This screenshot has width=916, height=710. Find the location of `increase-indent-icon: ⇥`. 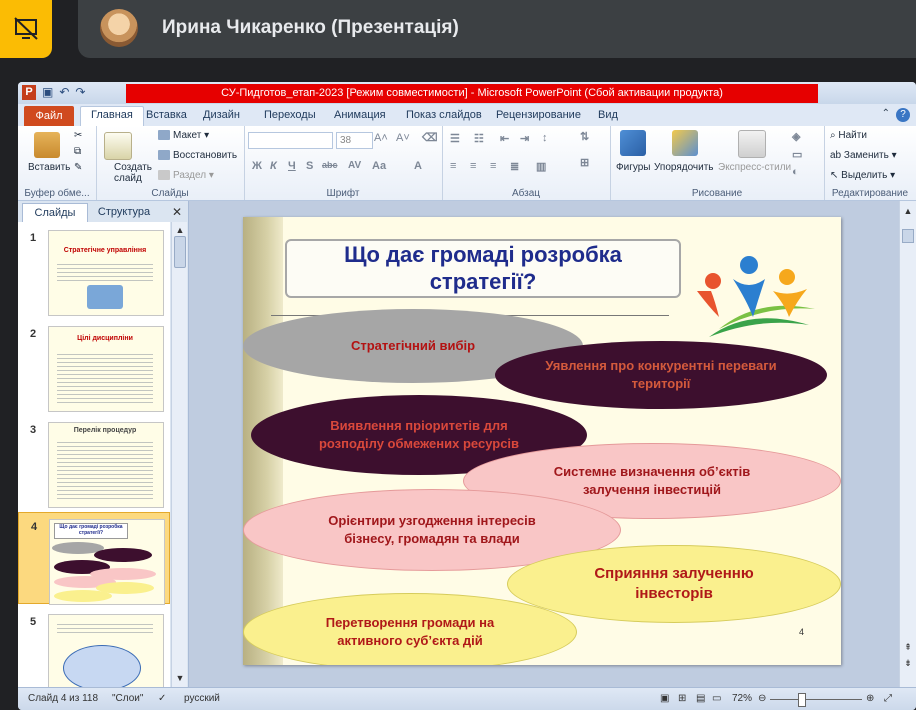

increase-indent-icon: ⇥ is located at coordinates (524, 138).